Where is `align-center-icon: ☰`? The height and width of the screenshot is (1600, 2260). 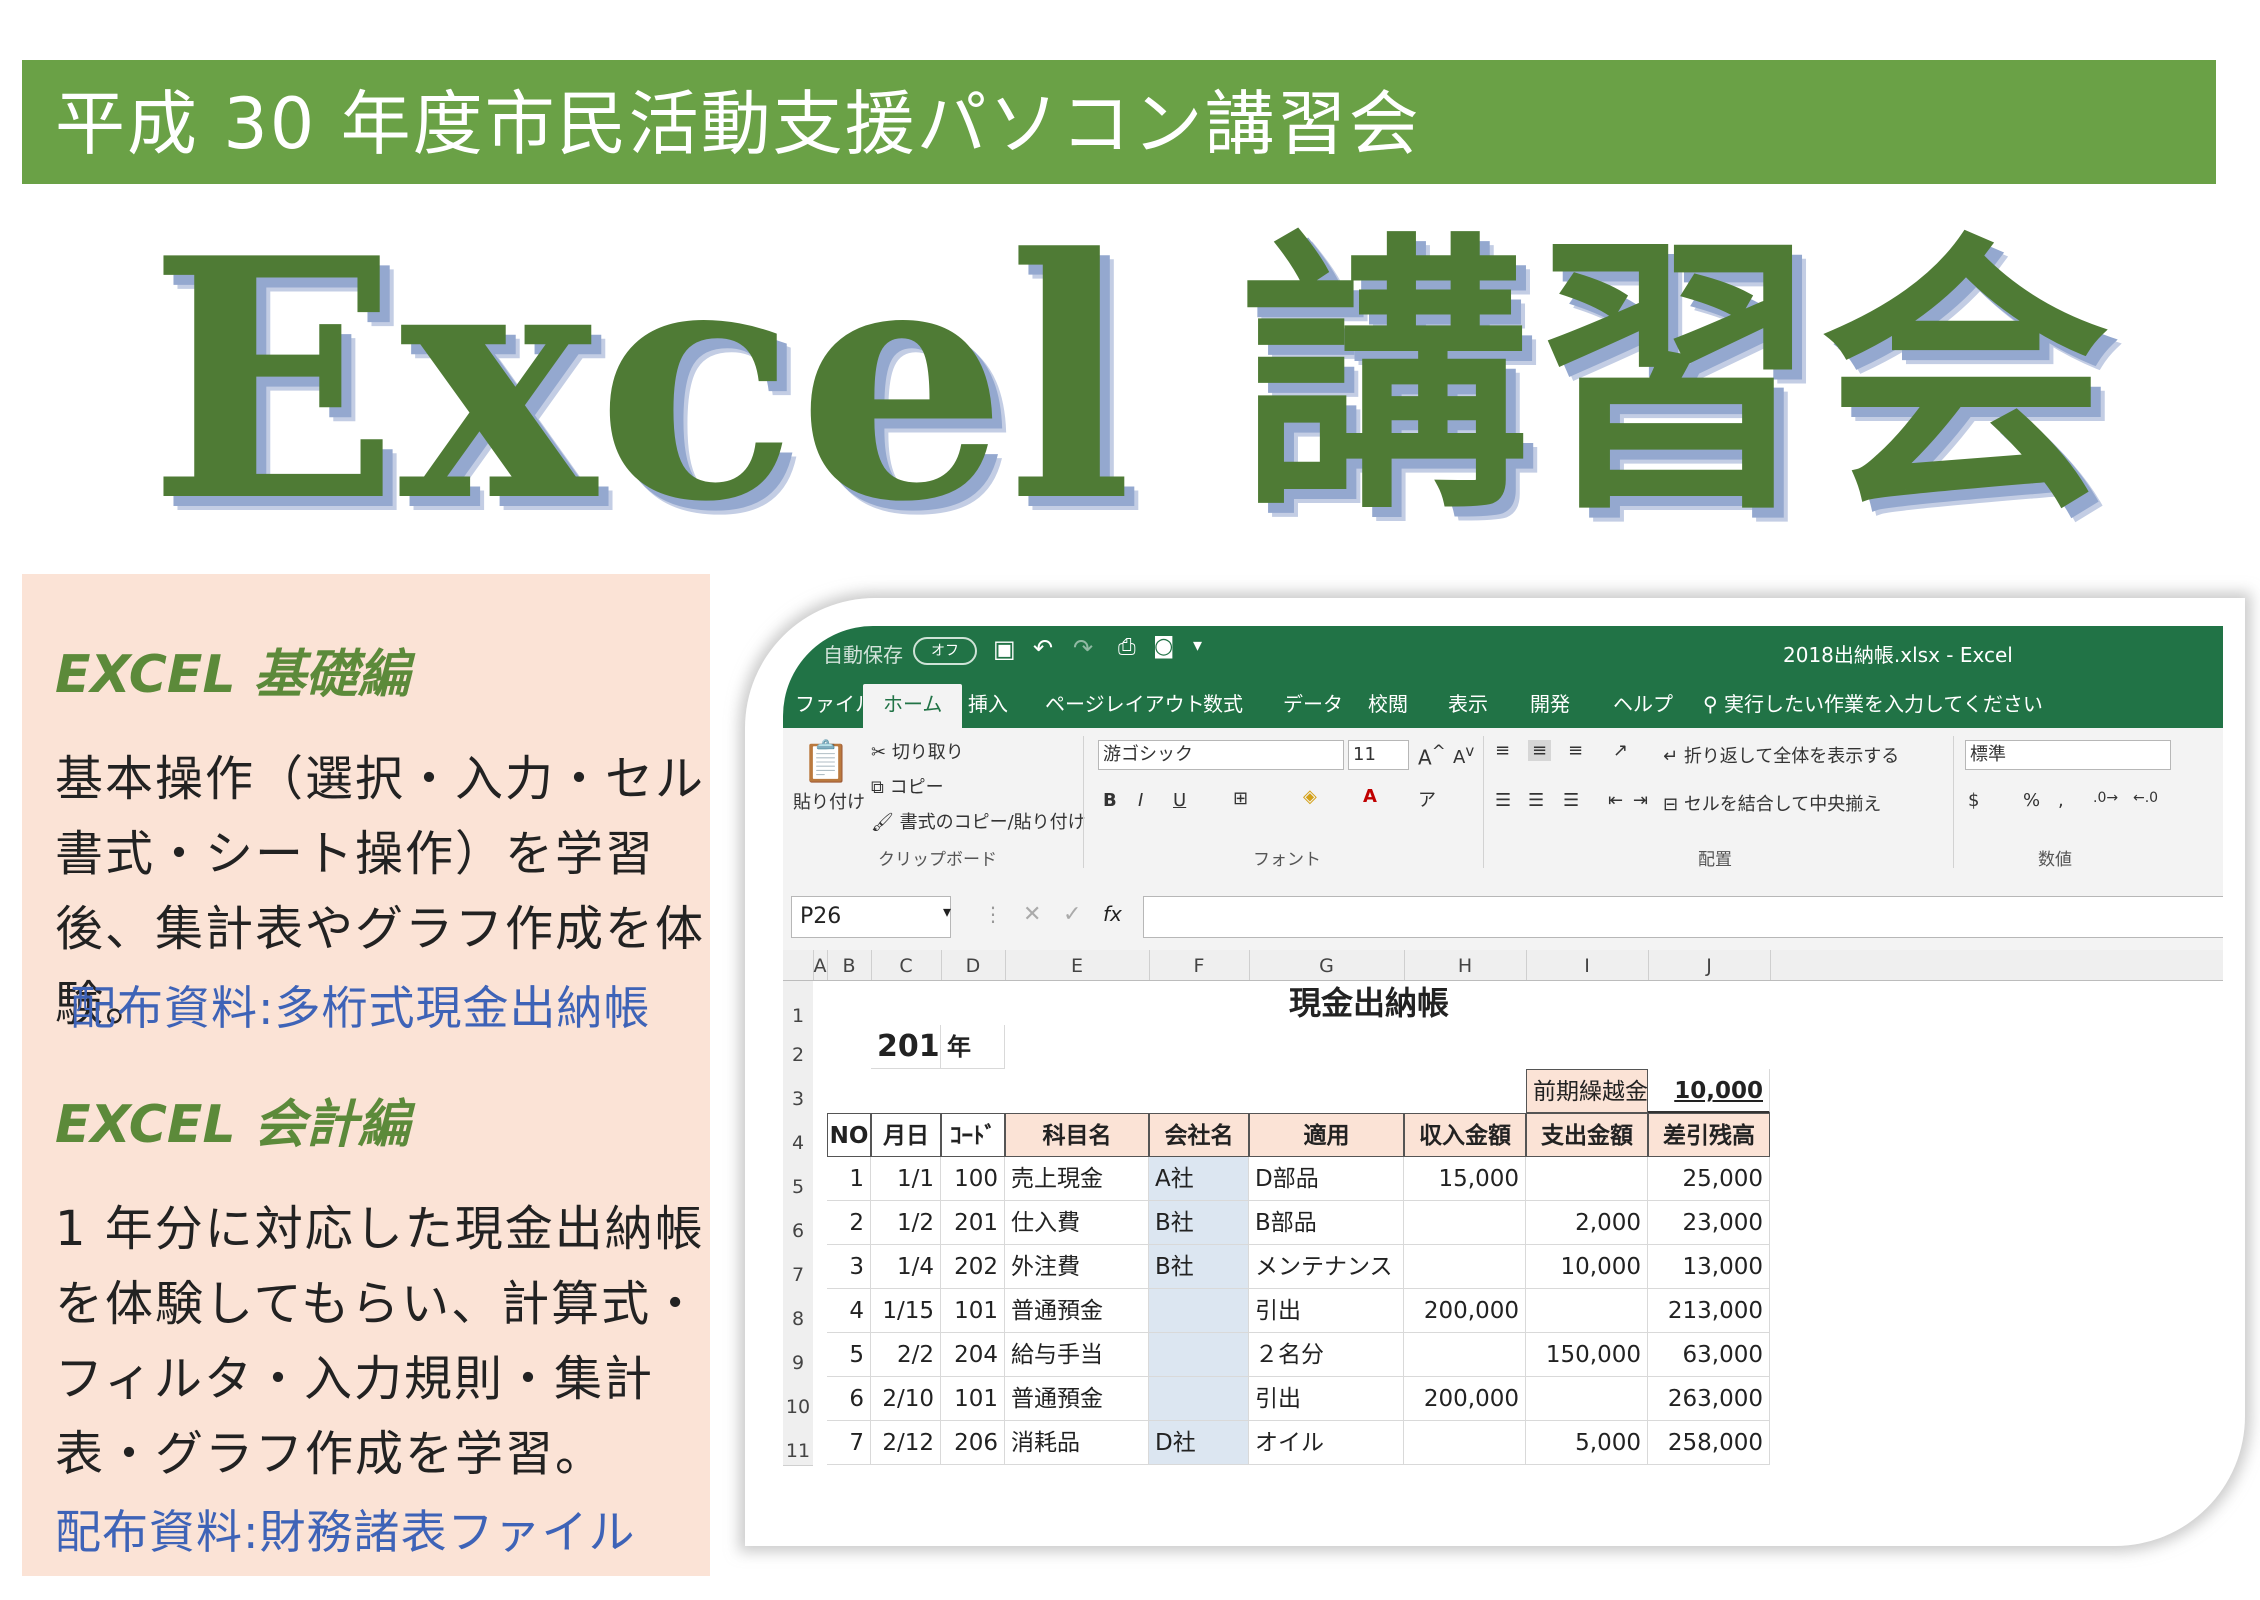
align-center-icon: ☰ is located at coordinates (1536, 800).